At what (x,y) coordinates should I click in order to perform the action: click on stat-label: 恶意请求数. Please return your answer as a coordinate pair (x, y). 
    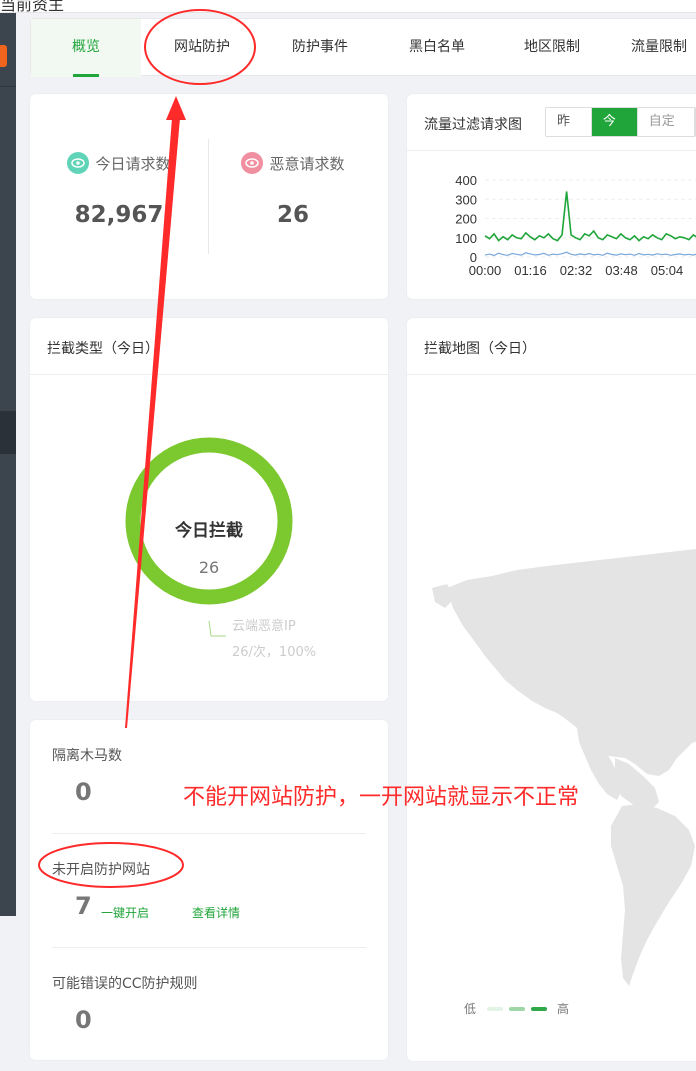
    Looking at the image, I should click on (307, 163).